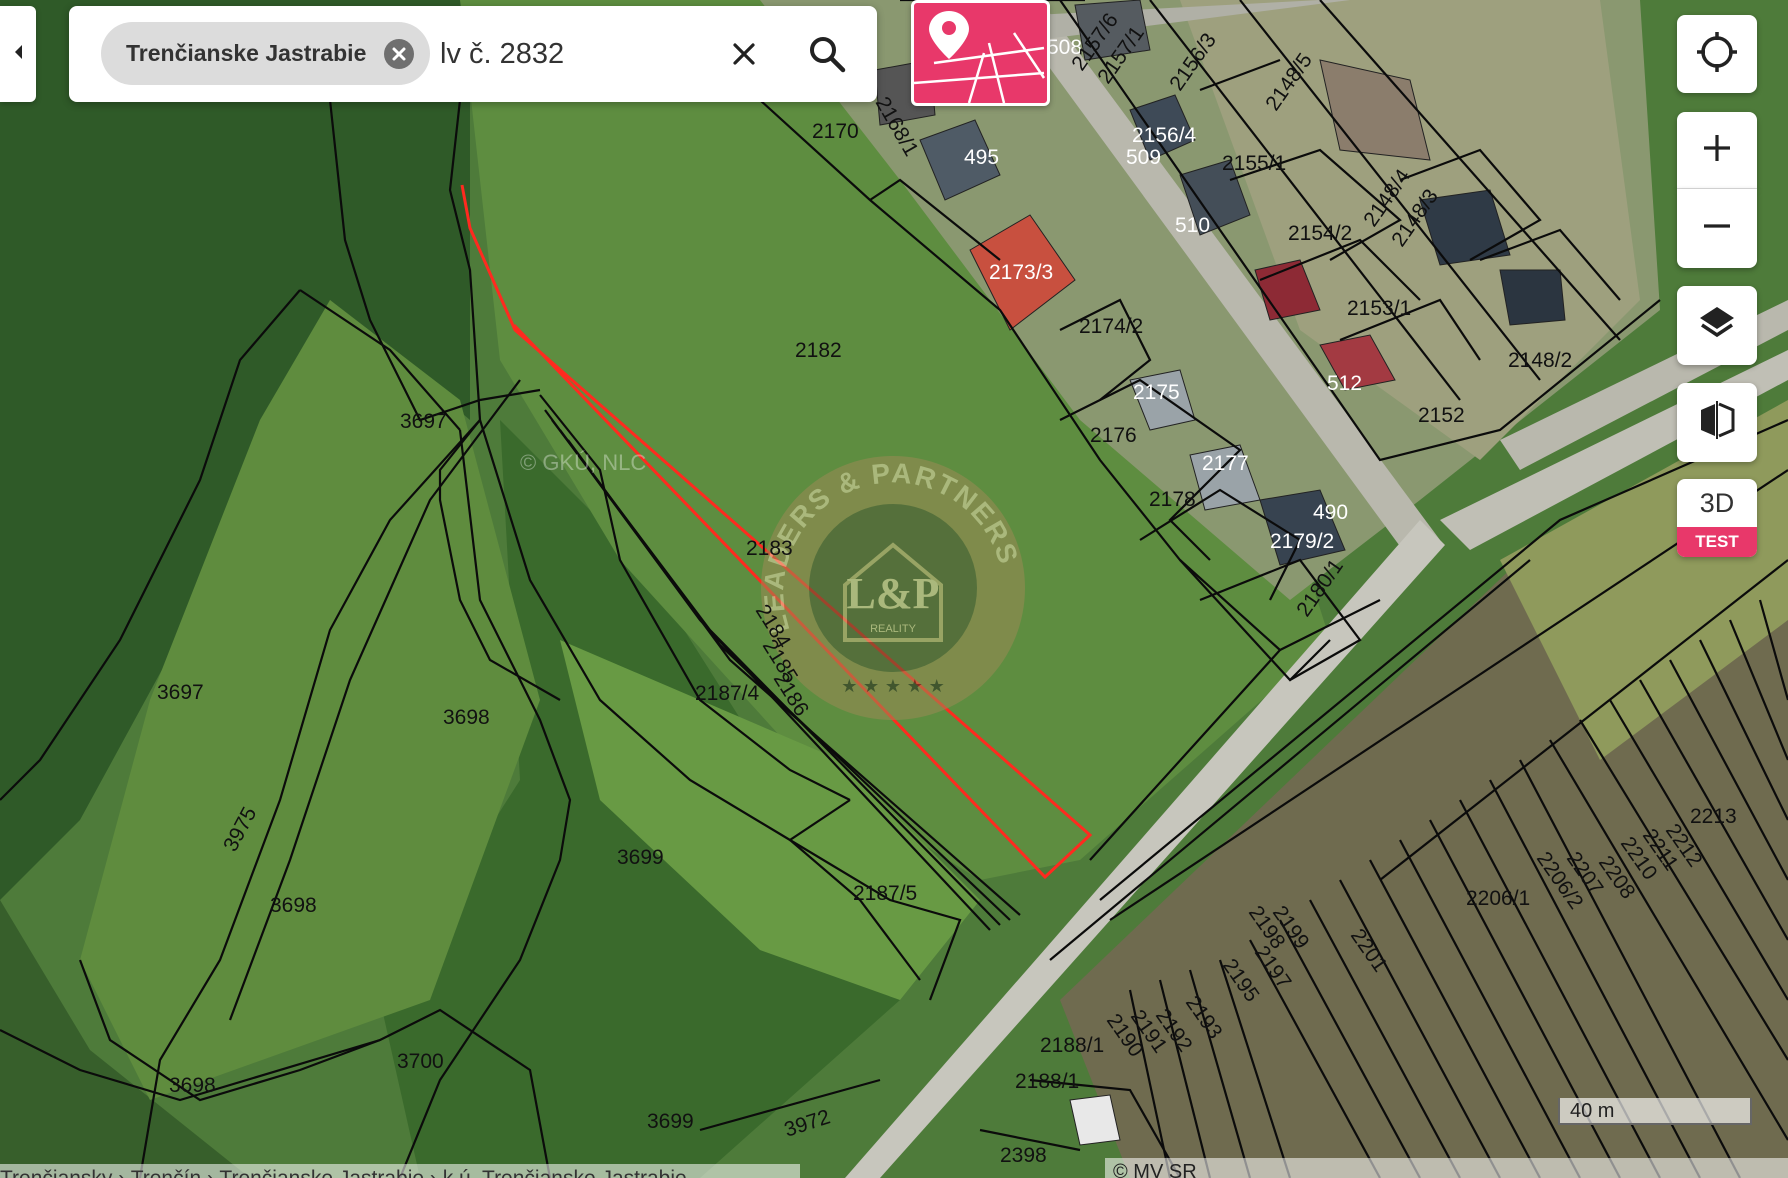  What do you see at coordinates (399, 54) in the screenshot?
I see `close-circle-icon` at bounding box center [399, 54].